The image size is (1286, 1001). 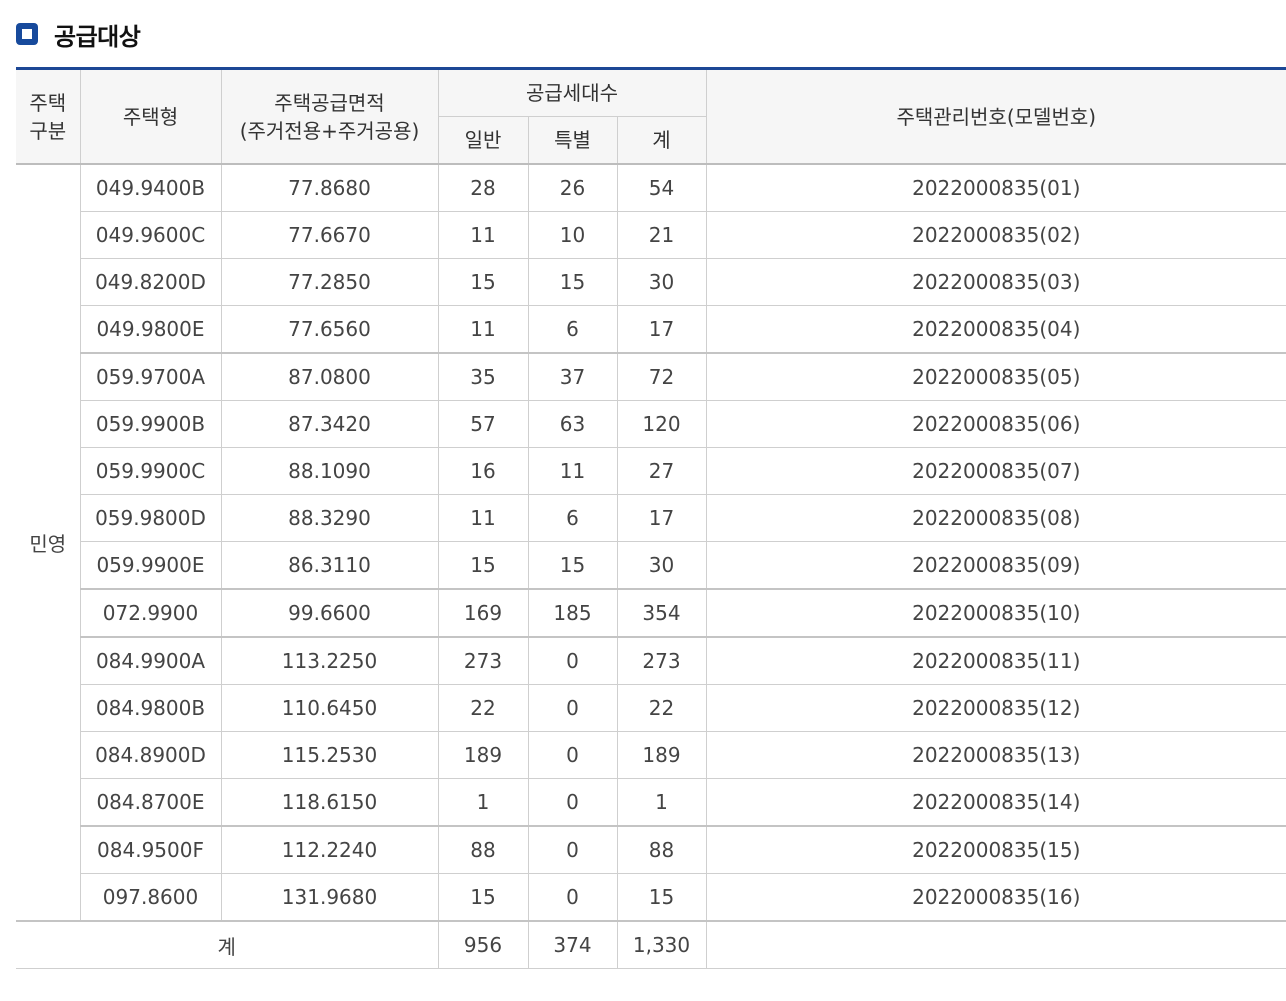 I want to click on table-row: 049.8200D 77.2850 15 15 30 2022000835(03), so click(x=651, y=282).